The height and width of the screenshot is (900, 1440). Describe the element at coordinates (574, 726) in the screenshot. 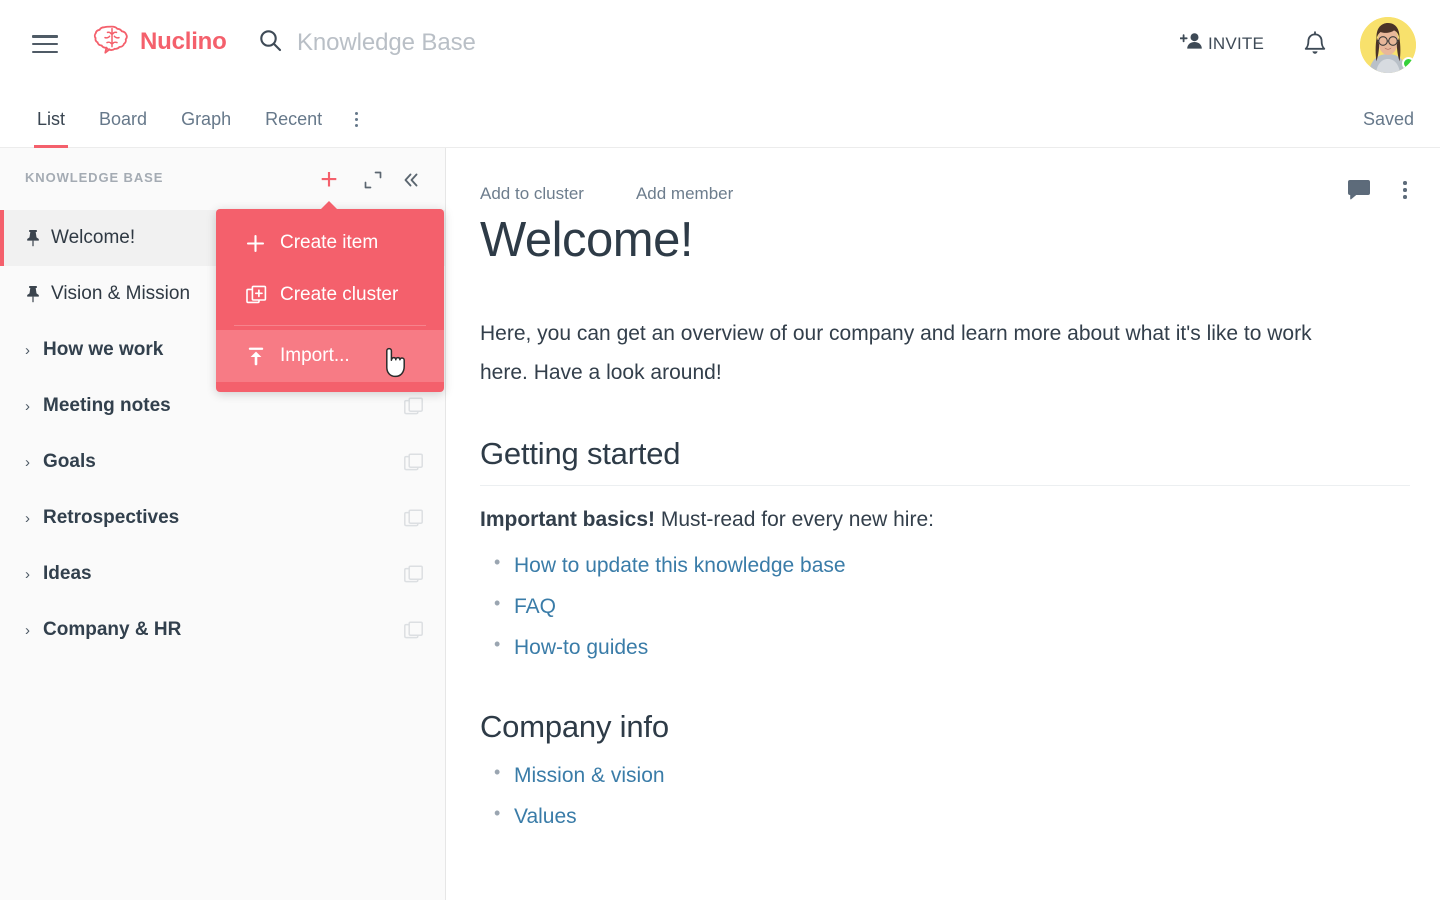

I see `section-heading-company-info: Company info` at that location.